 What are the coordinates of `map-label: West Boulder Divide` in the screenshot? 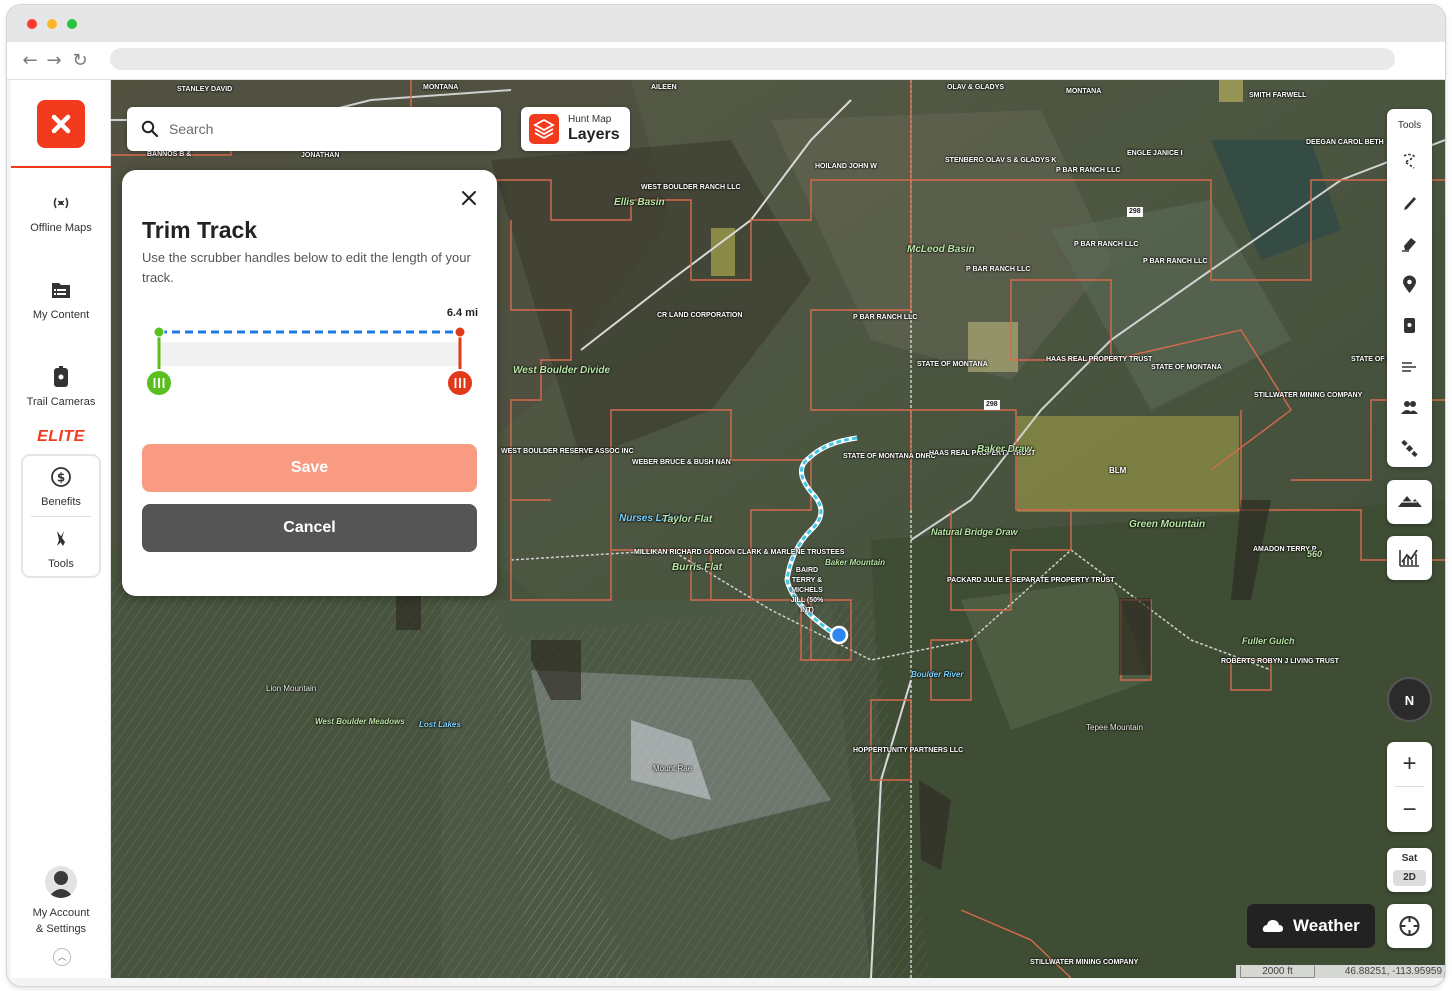 It's located at (562, 370).